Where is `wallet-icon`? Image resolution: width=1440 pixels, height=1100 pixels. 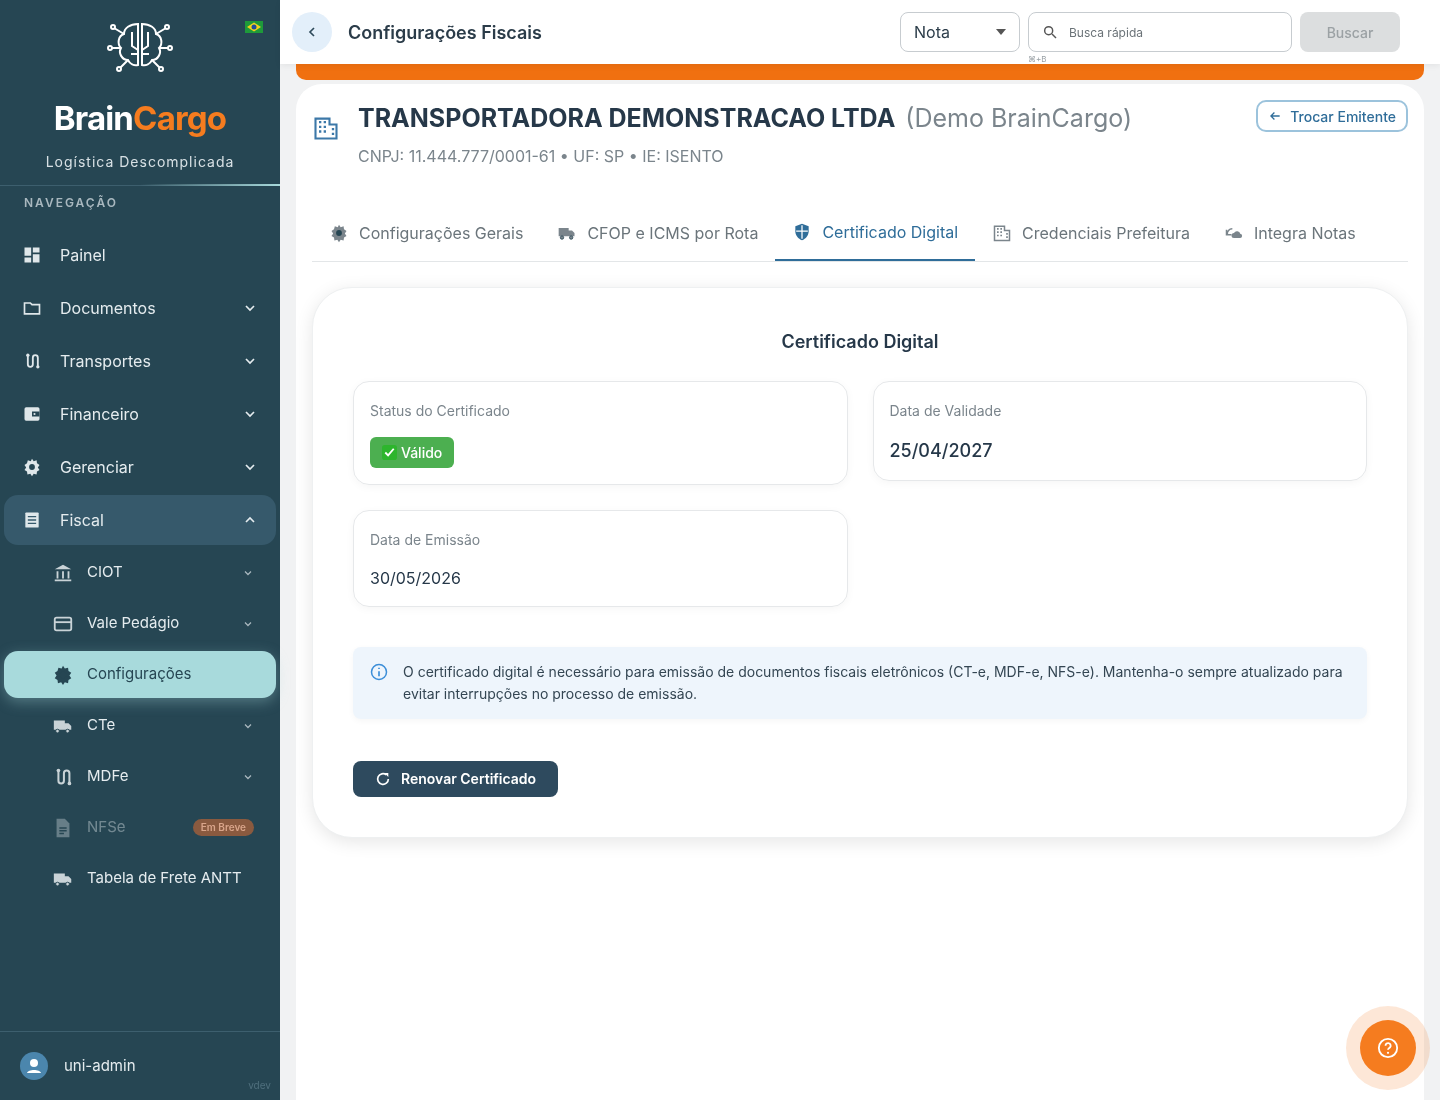
wallet-icon is located at coordinates (32, 414).